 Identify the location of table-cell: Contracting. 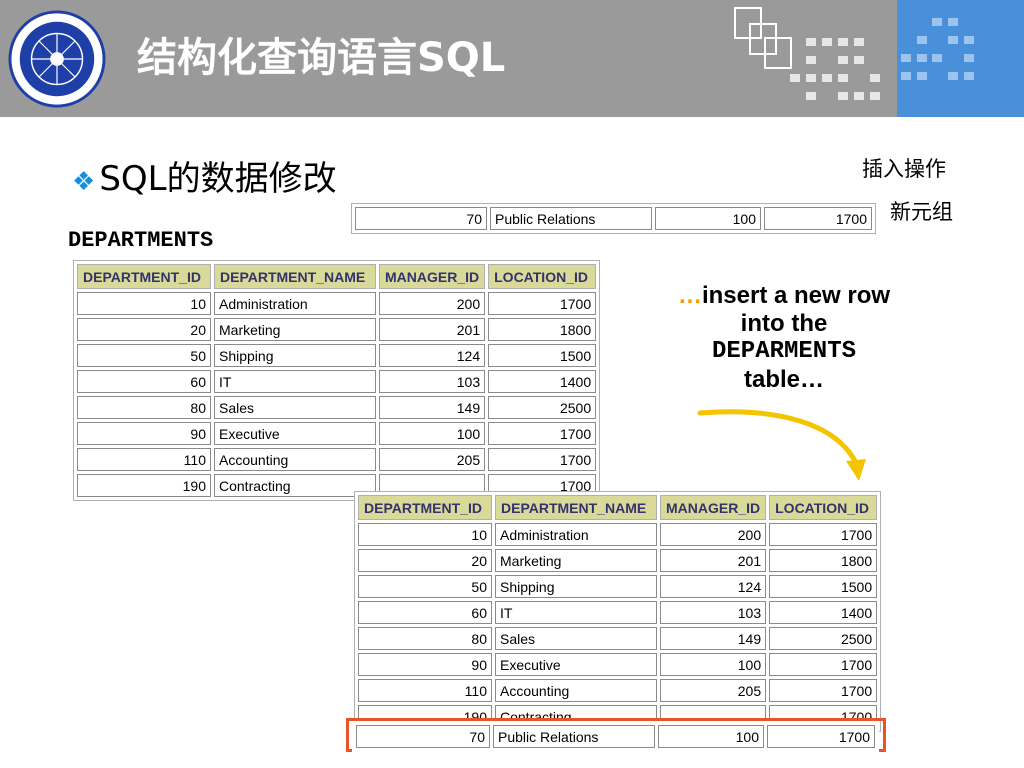
(295, 485).